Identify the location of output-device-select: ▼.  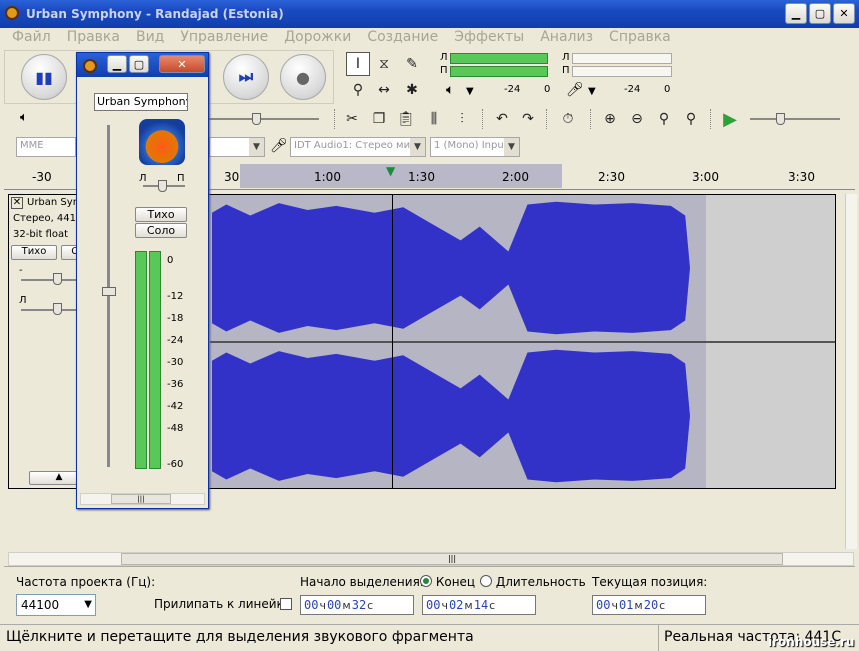
(237, 147).